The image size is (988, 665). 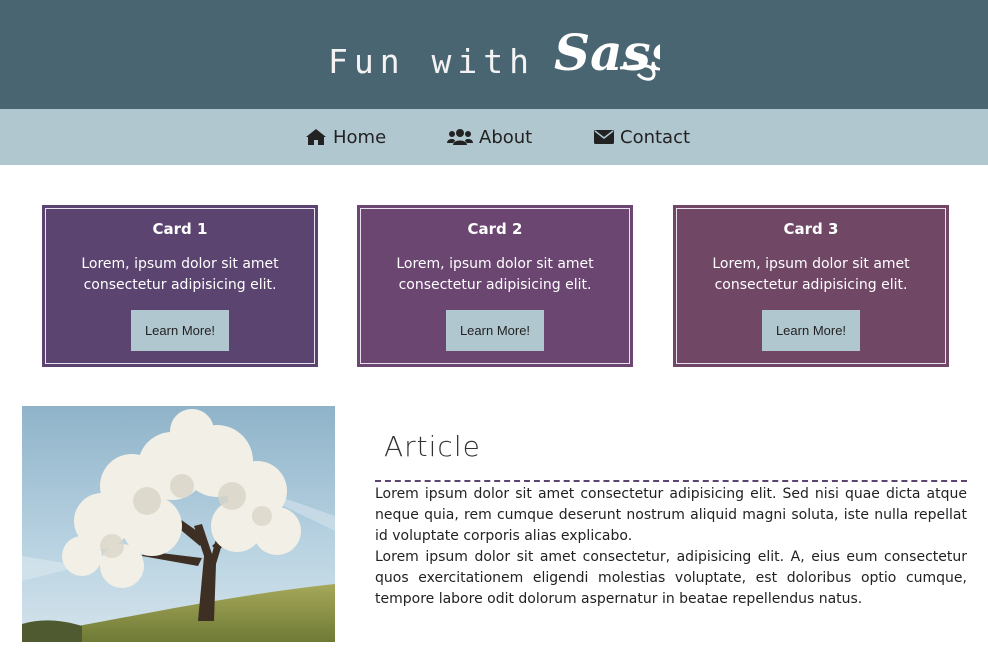 I want to click on sass-logo: Sass, so click(x=607, y=52).